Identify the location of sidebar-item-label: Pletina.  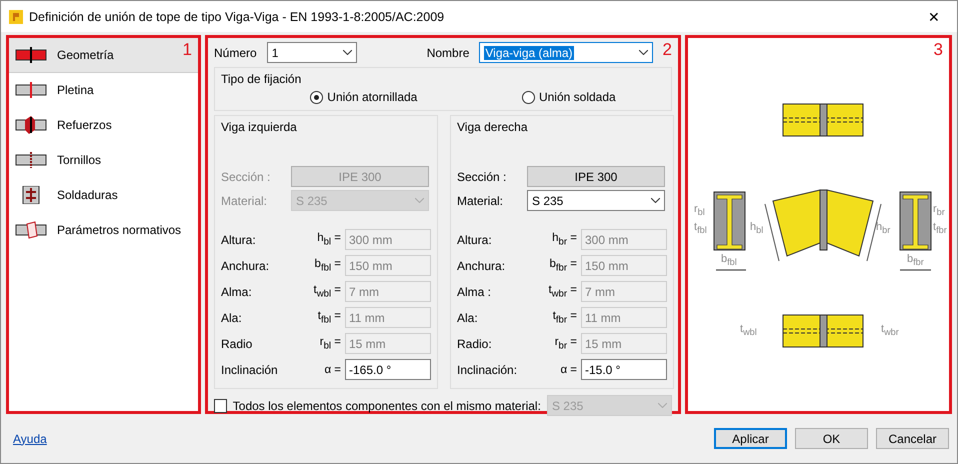
(75, 90).